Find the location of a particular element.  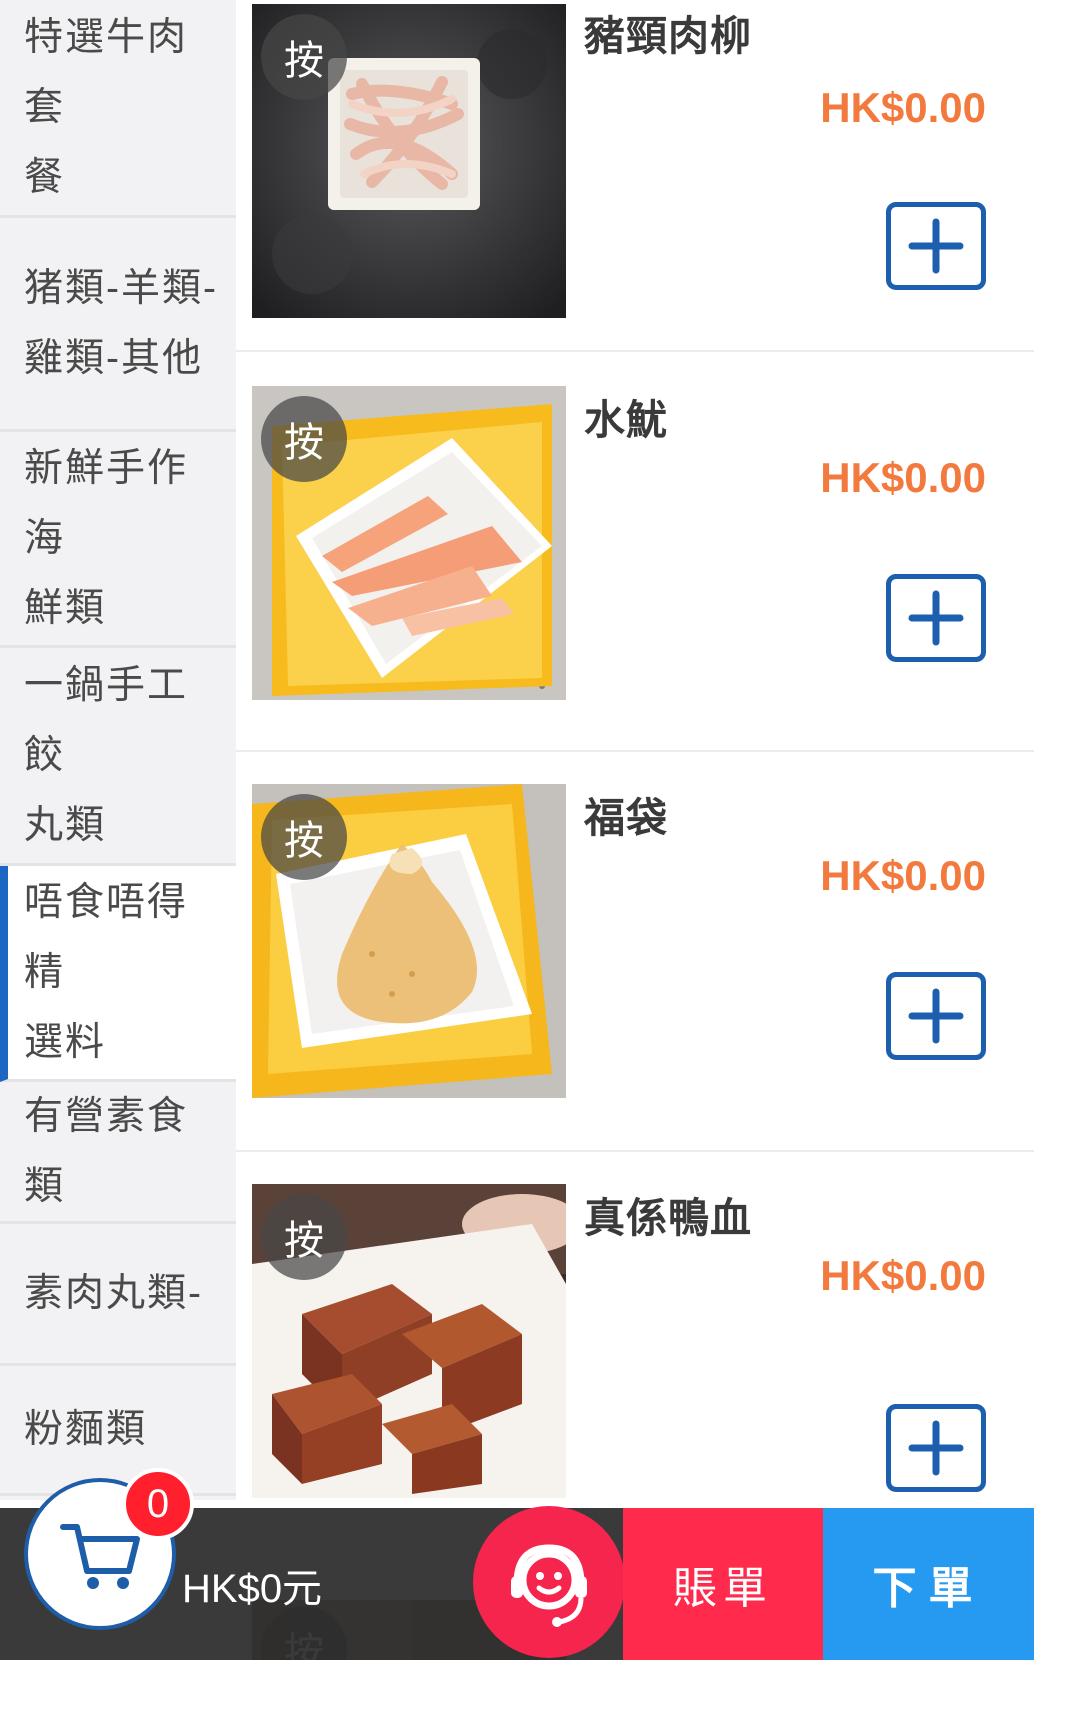

customer-service-icon is located at coordinates (549, 1585).